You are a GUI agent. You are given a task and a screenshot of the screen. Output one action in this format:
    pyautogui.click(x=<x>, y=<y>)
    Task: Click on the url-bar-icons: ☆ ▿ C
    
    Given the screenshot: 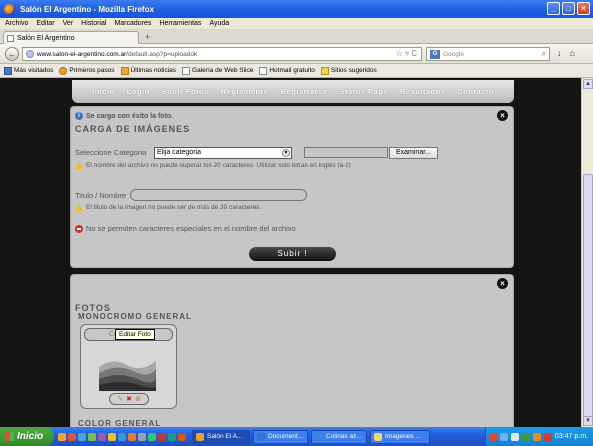 What is the action you would take?
    pyautogui.click(x=406, y=53)
    